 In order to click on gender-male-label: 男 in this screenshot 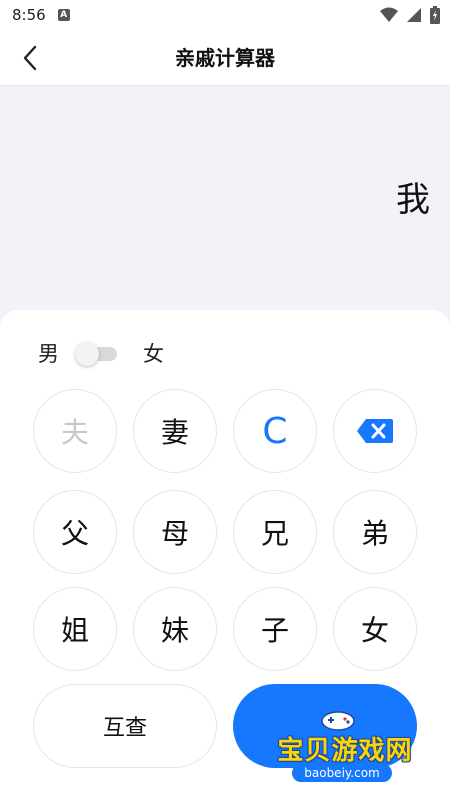, I will do `click(48, 354)`.